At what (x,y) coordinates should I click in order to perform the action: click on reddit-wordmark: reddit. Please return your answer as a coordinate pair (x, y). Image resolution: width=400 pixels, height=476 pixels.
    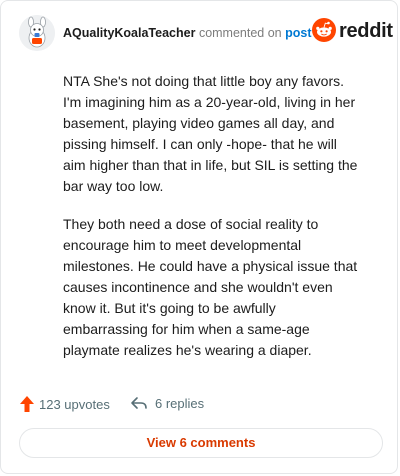
    Looking at the image, I should click on (366, 31).